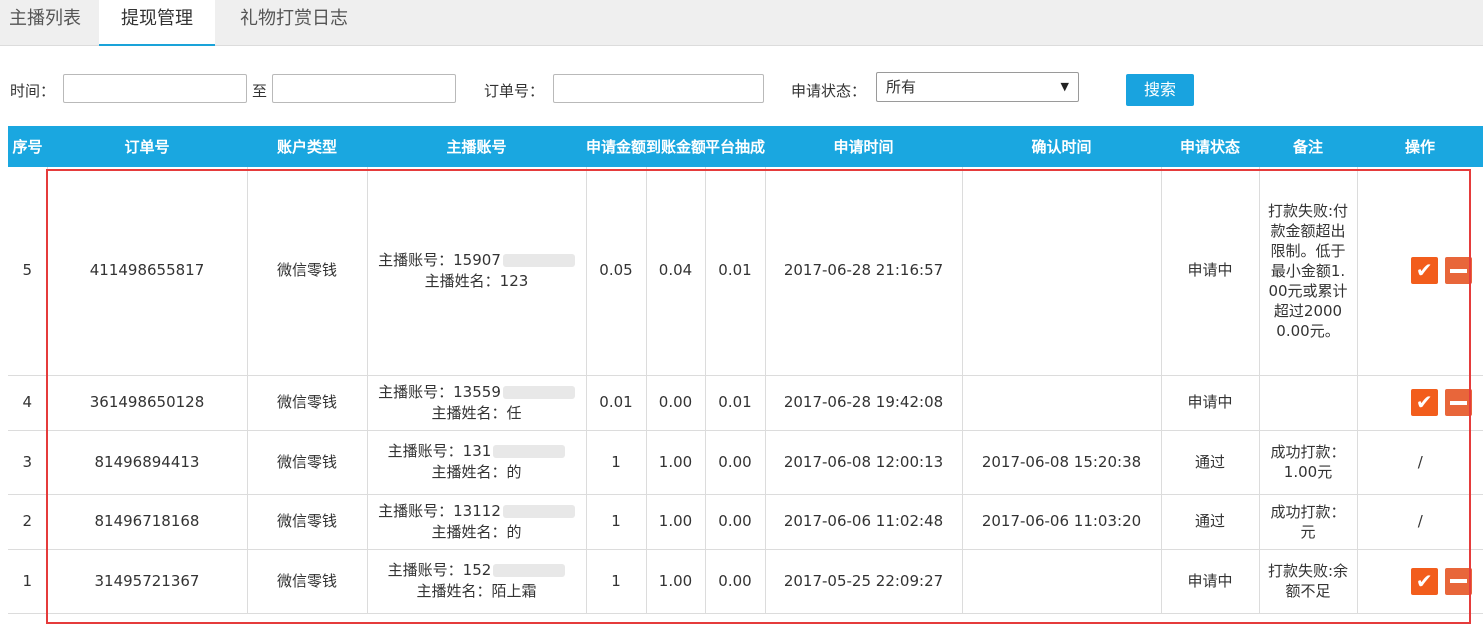 Image resolution: width=1483 pixels, height=624 pixels. I want to click on cell-amount: 0.01, so click(616, 403).